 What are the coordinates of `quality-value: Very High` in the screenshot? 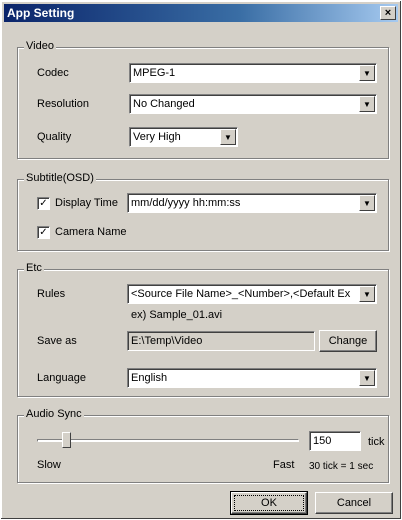 It's located at (157, 137).